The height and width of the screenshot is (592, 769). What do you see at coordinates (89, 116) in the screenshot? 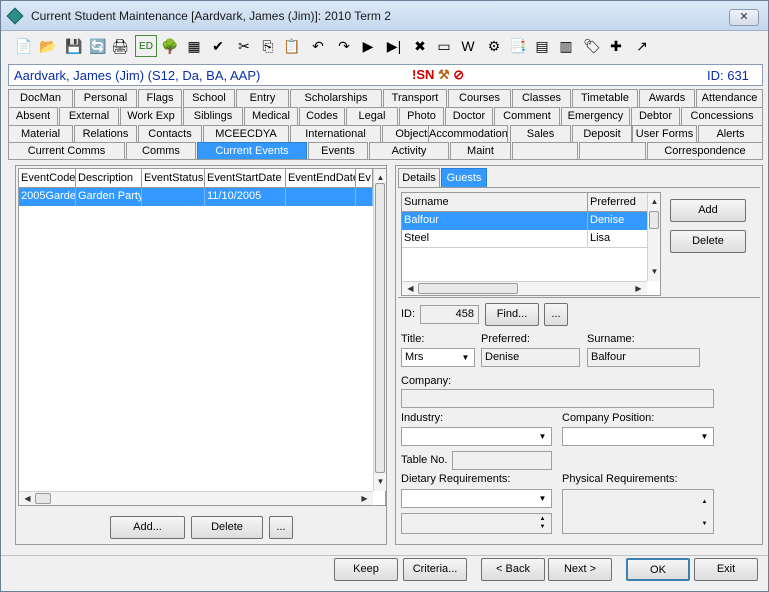
I see `tab-external: External` at bounding box center [89, 116].